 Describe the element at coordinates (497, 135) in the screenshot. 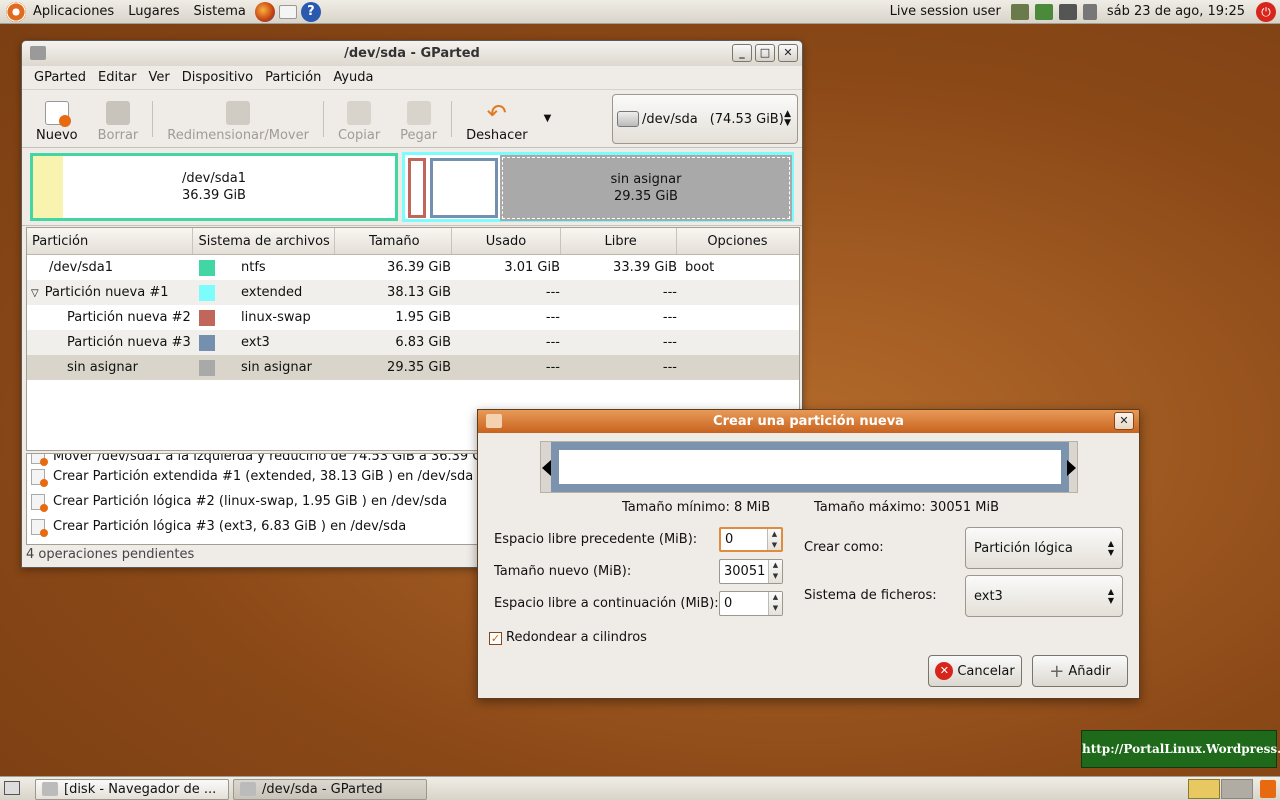

I see `undo-button-label: Deshacer` at that location.